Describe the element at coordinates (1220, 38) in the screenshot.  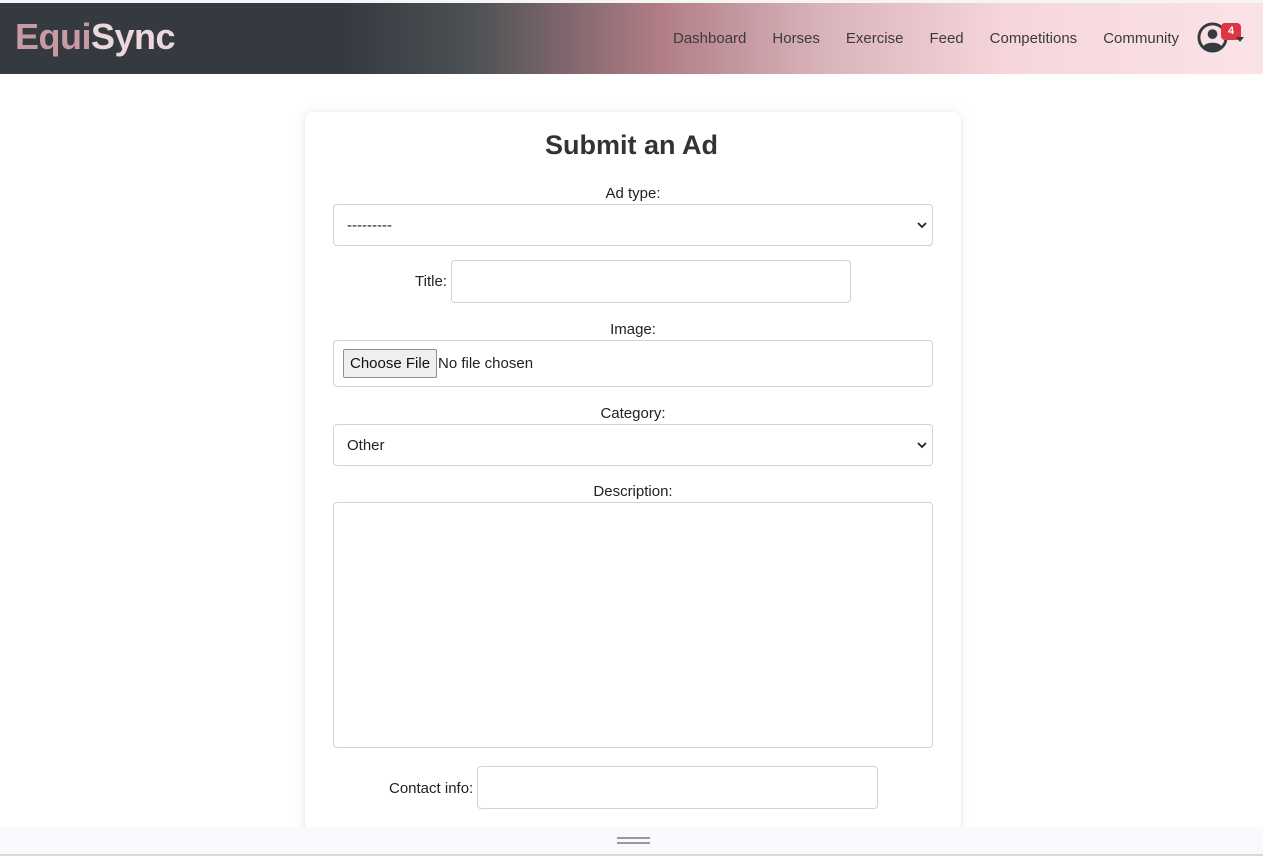
I see `user-menu: 4` at that location.